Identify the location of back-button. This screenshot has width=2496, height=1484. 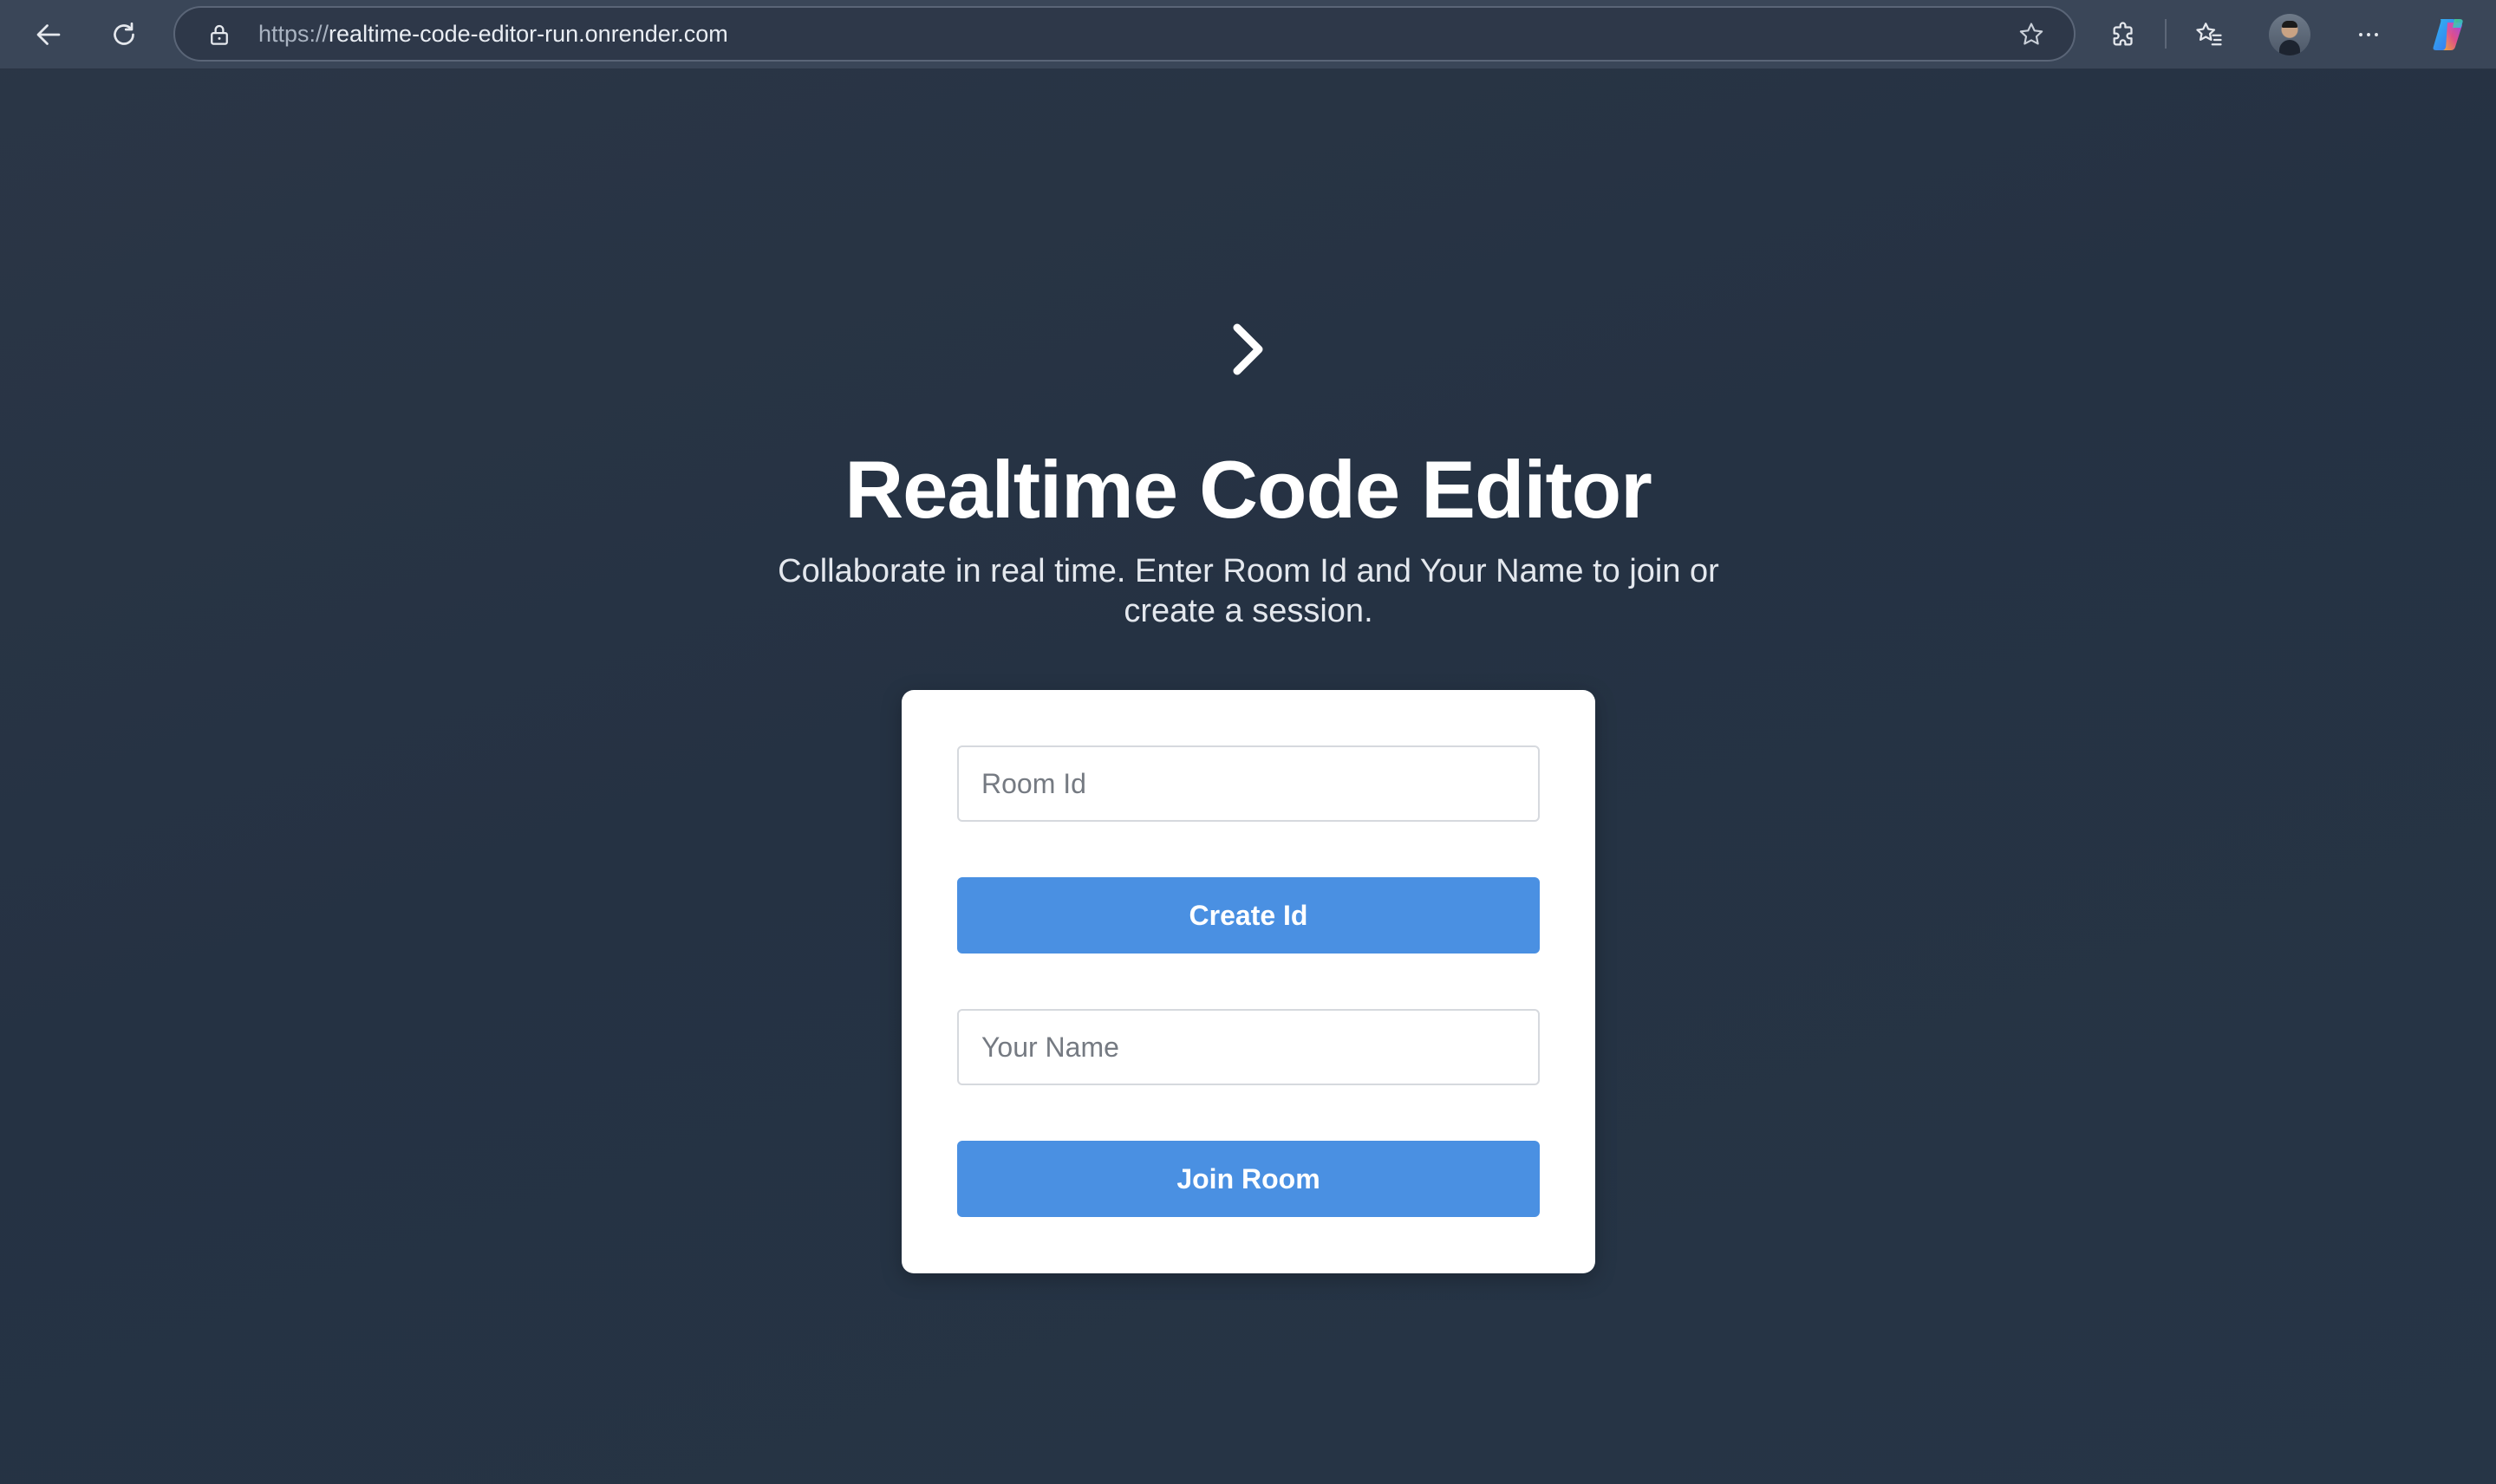
(48, 35).